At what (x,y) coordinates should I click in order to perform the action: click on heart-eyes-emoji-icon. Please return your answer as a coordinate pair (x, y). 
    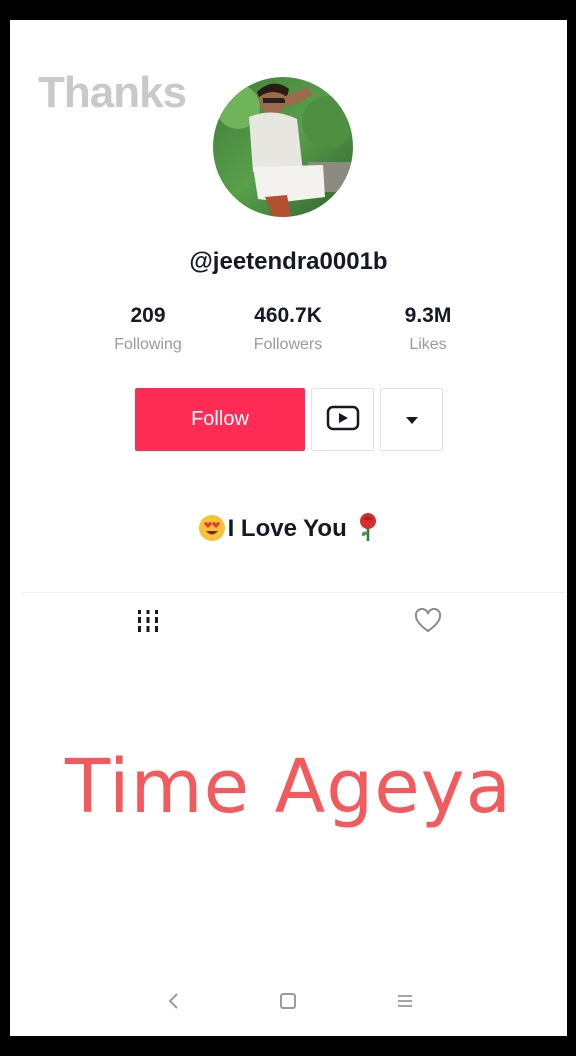
    Looking at the image, I should click on (212, 531).